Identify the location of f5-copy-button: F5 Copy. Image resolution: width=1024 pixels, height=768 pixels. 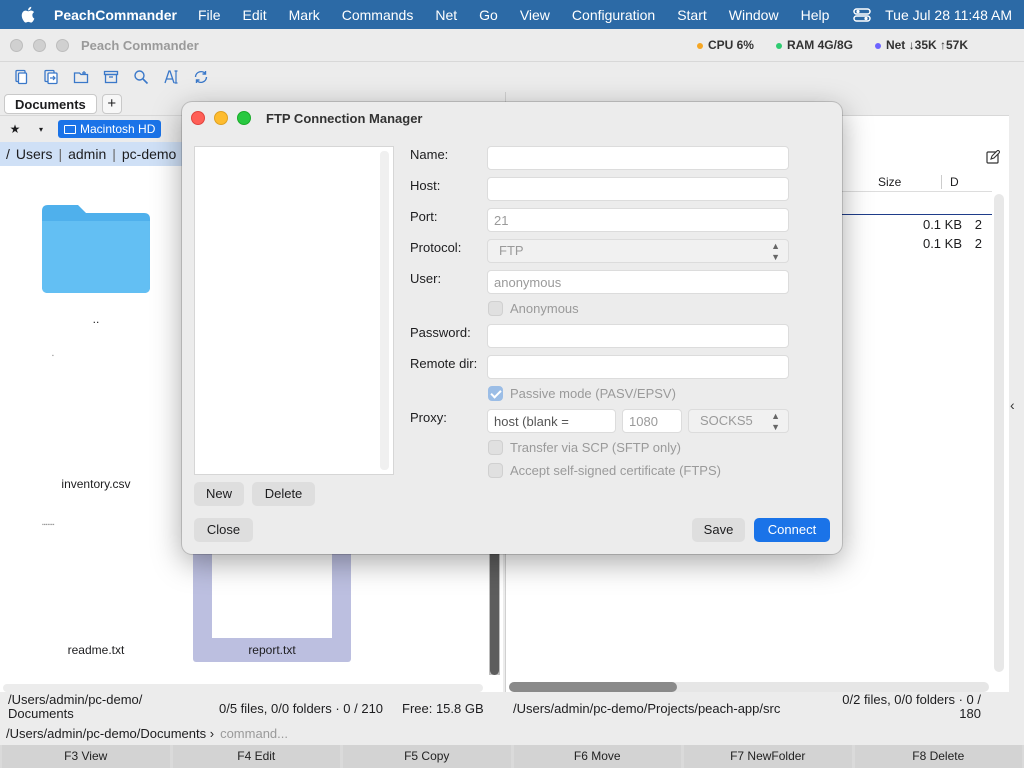
(427, 756).